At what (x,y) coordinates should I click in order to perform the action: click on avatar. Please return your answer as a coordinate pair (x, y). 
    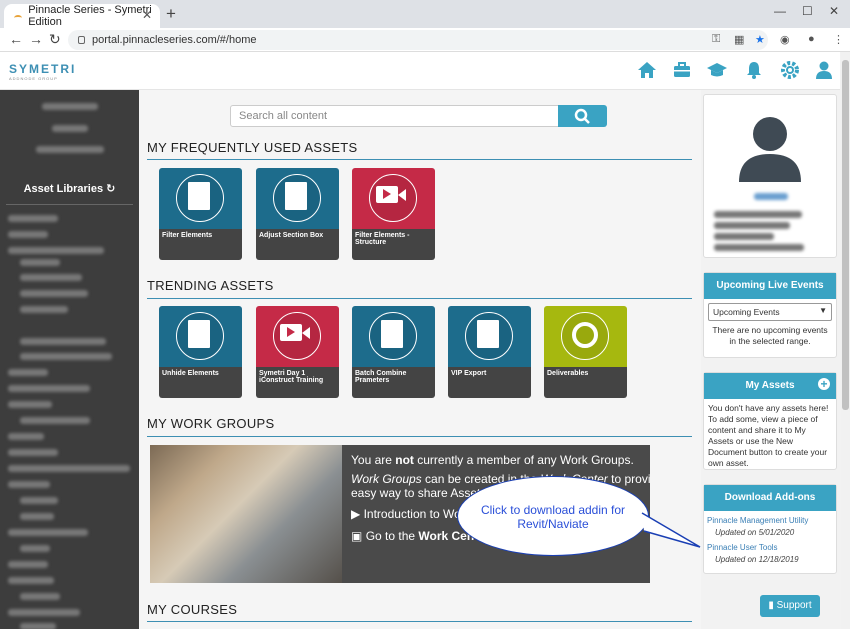
    Looking at the image, I should click on (770, 145).